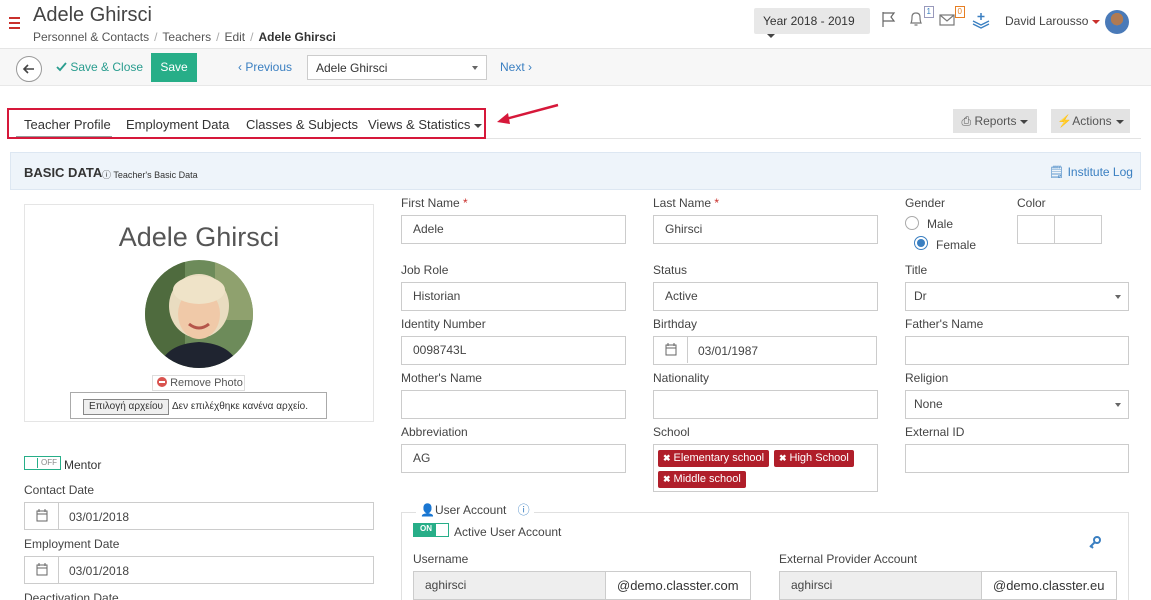  Describe the element at coordinates (1059, 229) in the screenshot. I see `color-picker` at that location.